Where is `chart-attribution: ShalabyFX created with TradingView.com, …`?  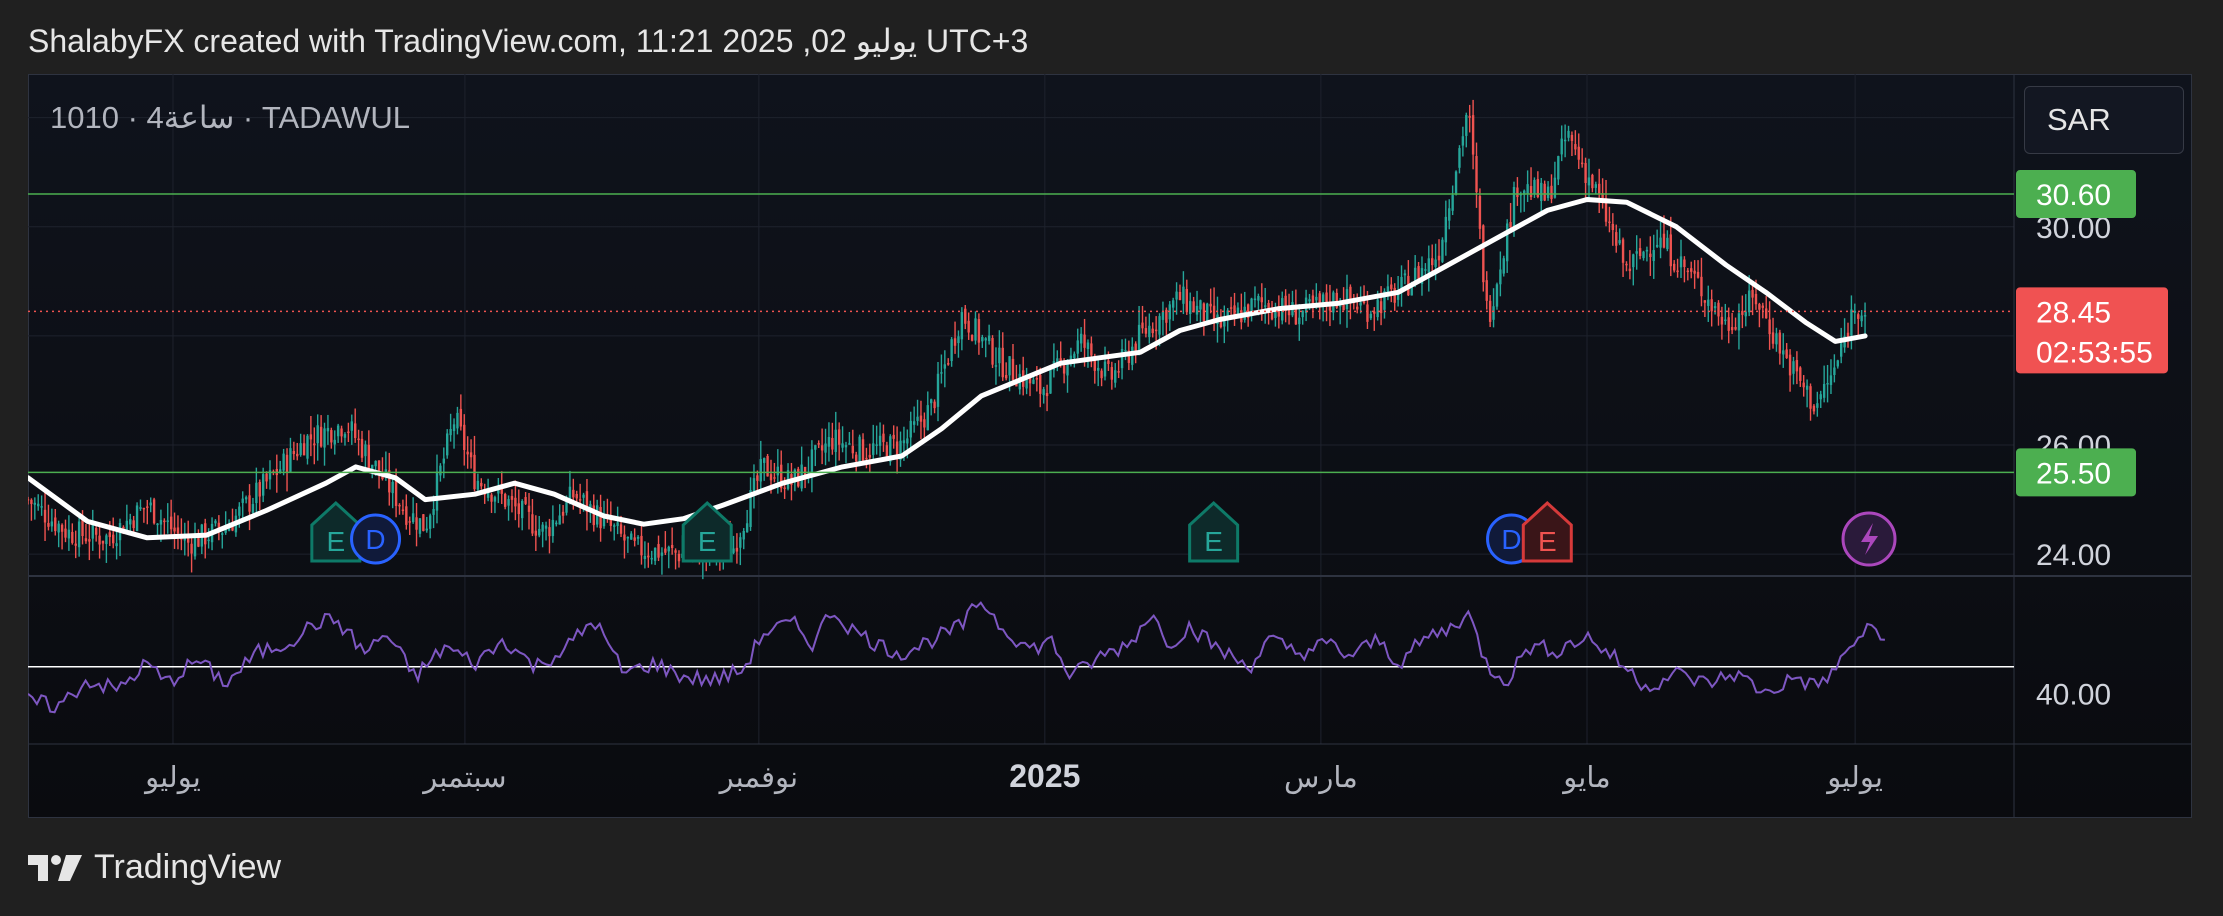 chart-attribution: ShalabyFX created with TradingView.com, … is located at coordinates (528, 41).